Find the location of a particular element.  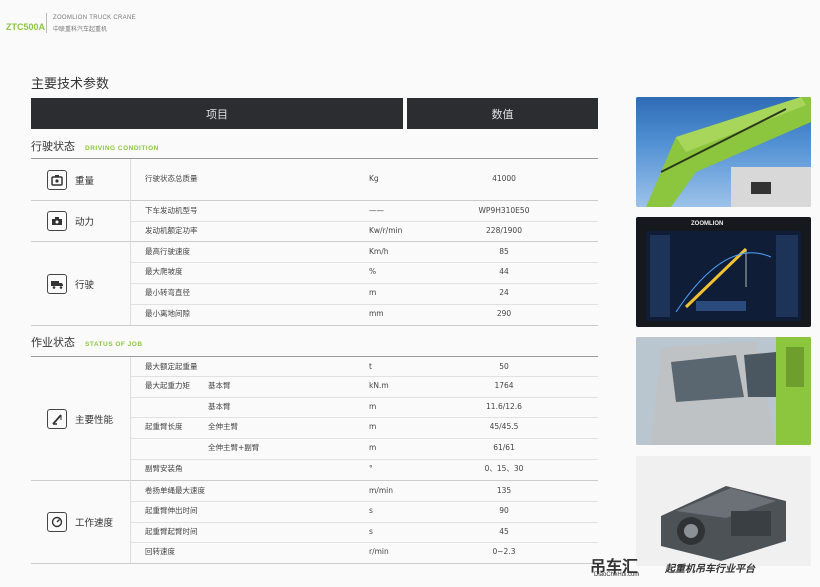

category-label: 工作速度 is located at coordinates (94, 523).